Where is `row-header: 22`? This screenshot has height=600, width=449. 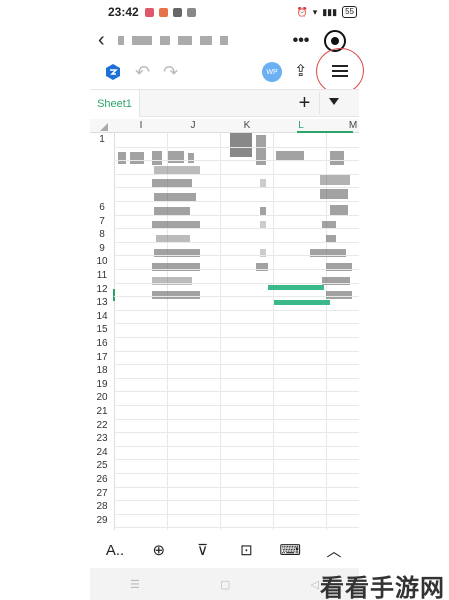
row-header: 22 is located at coordinates (102, 425).